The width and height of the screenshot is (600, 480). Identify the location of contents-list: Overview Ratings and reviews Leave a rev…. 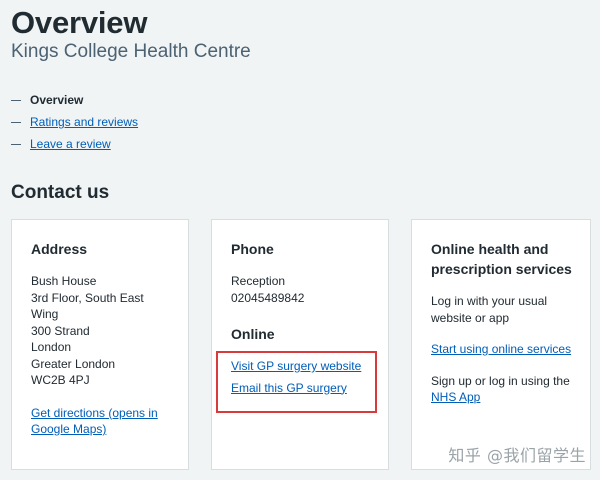
(74, 124).